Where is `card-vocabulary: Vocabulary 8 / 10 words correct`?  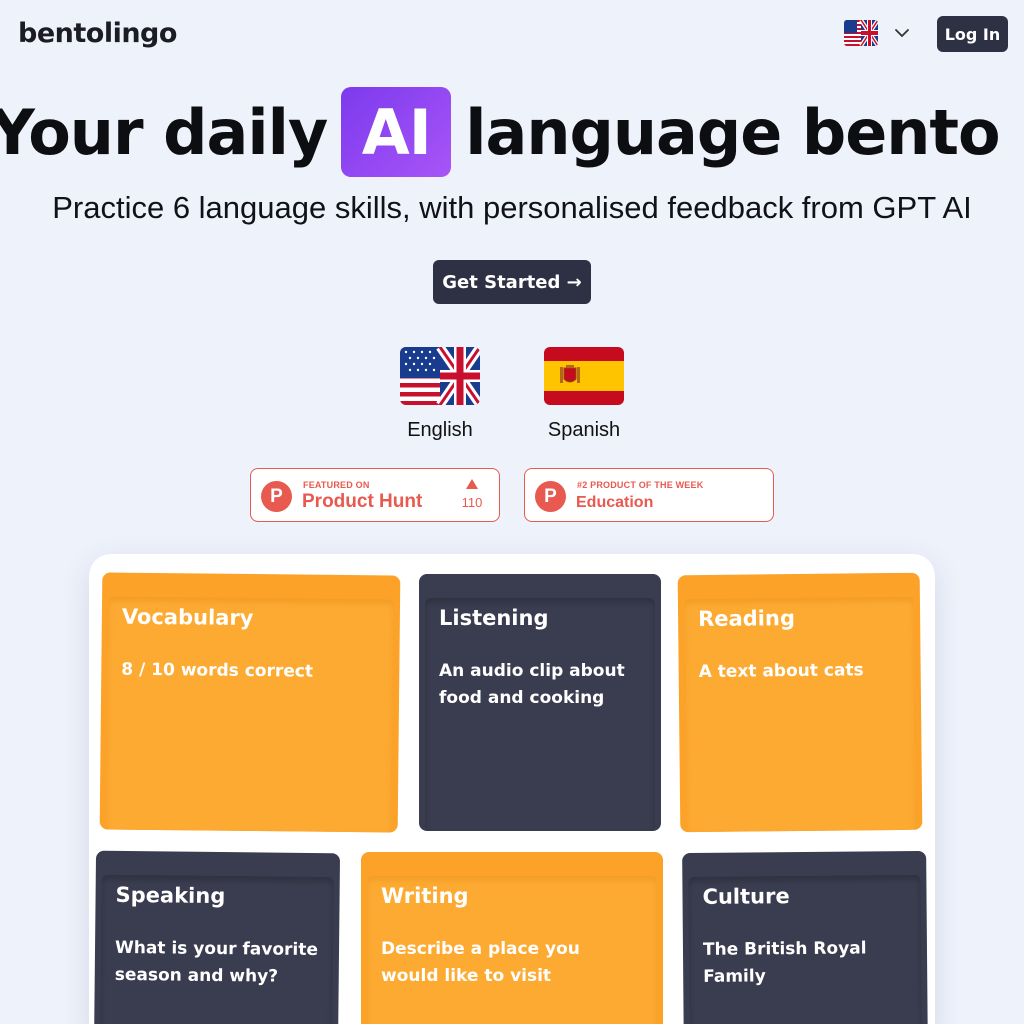 card-vocabulary: Vocabulary 8 / 10 words correct is located at coordinates (250, 702).